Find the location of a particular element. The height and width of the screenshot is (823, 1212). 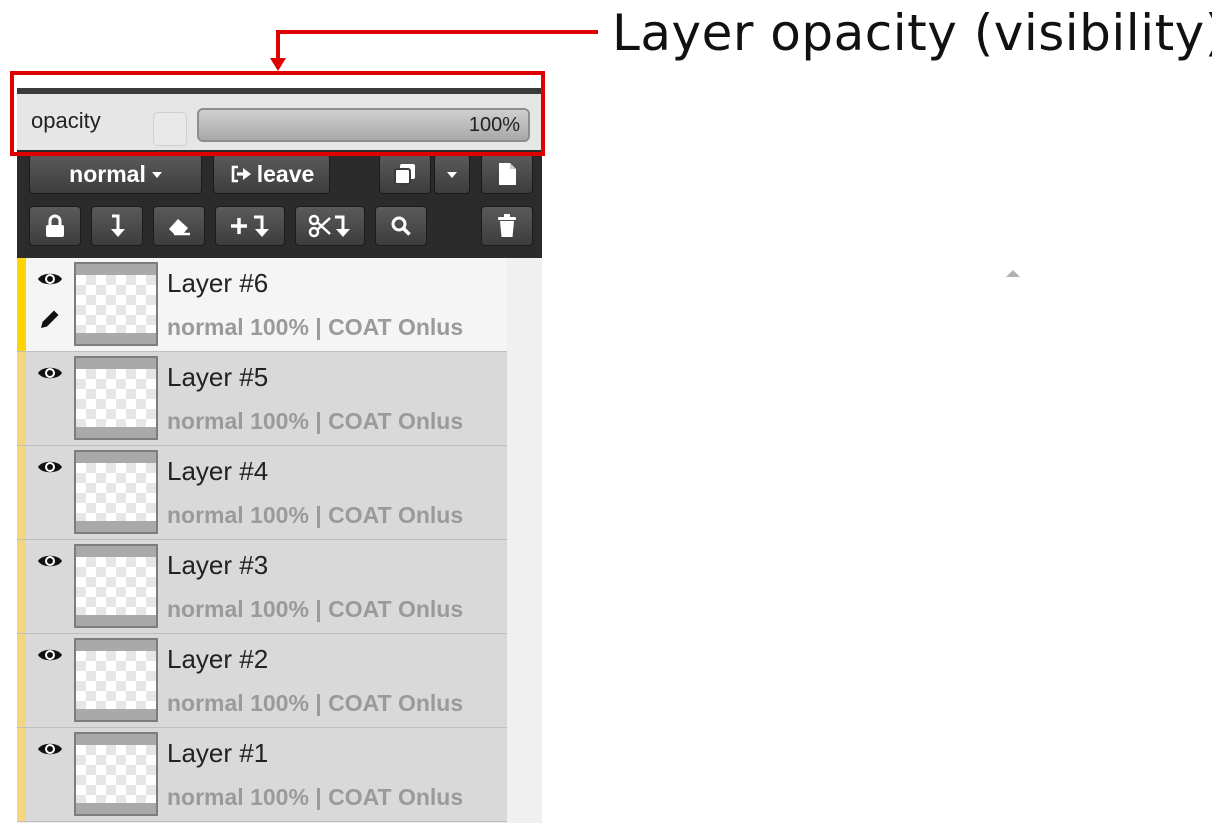

duplicate-layer-button is located at coordinates (405, 174).